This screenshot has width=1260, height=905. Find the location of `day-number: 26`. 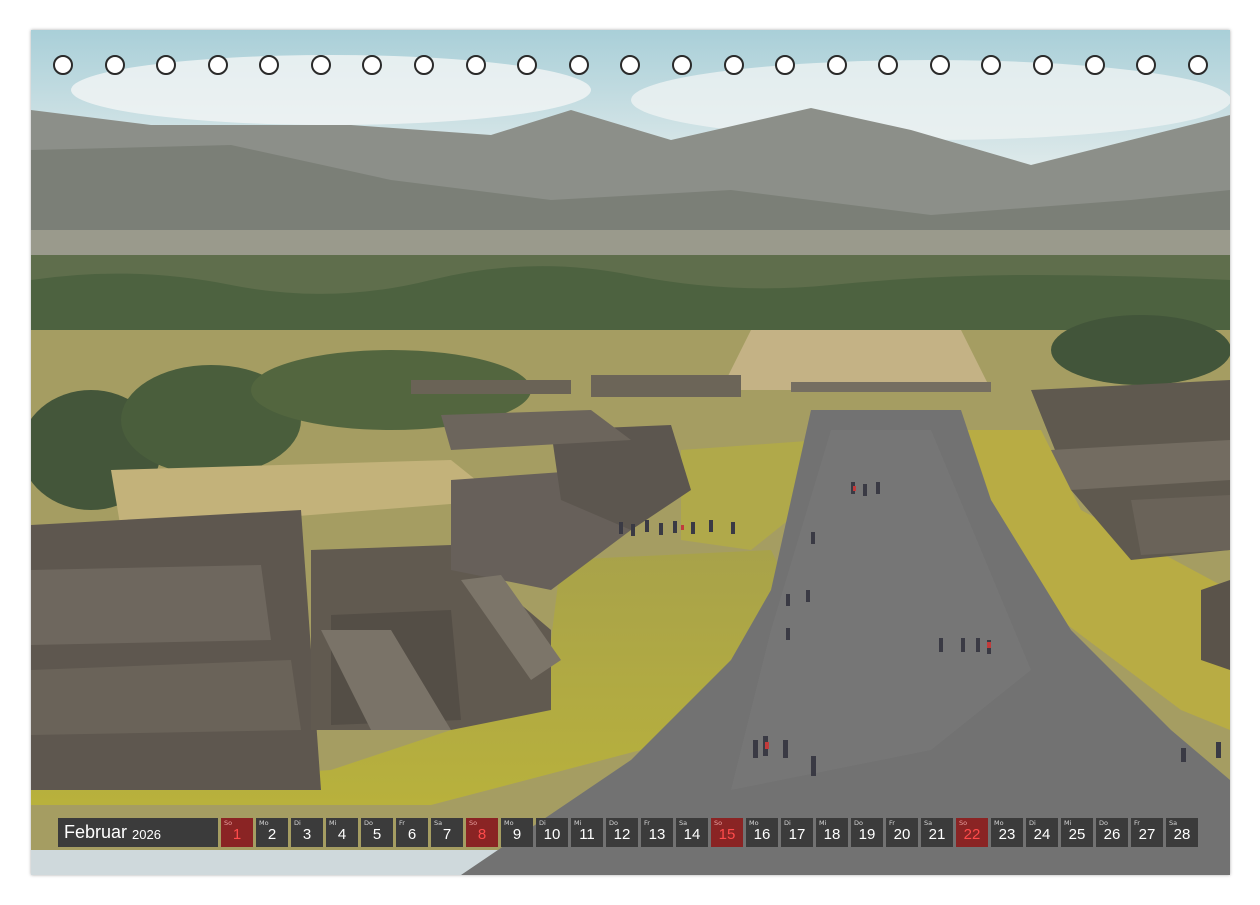

day-number: 26 is located at coordinates (1112, 834).